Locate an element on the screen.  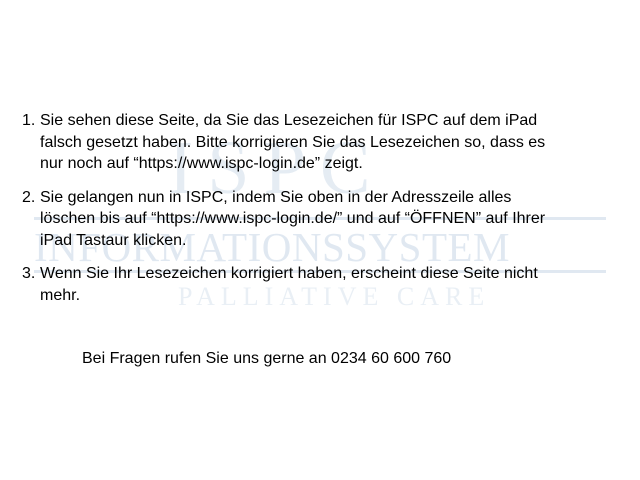
step-number: 2. is located at coordinates (29, 197).